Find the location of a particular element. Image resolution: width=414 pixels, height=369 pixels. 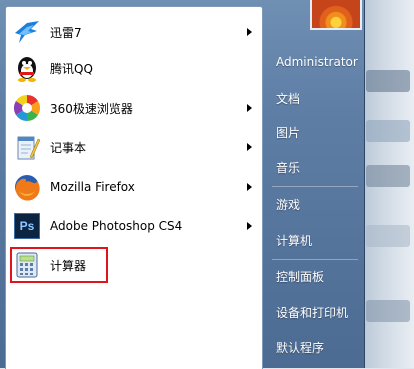

user-avatar is located at coordinates (336, 15).